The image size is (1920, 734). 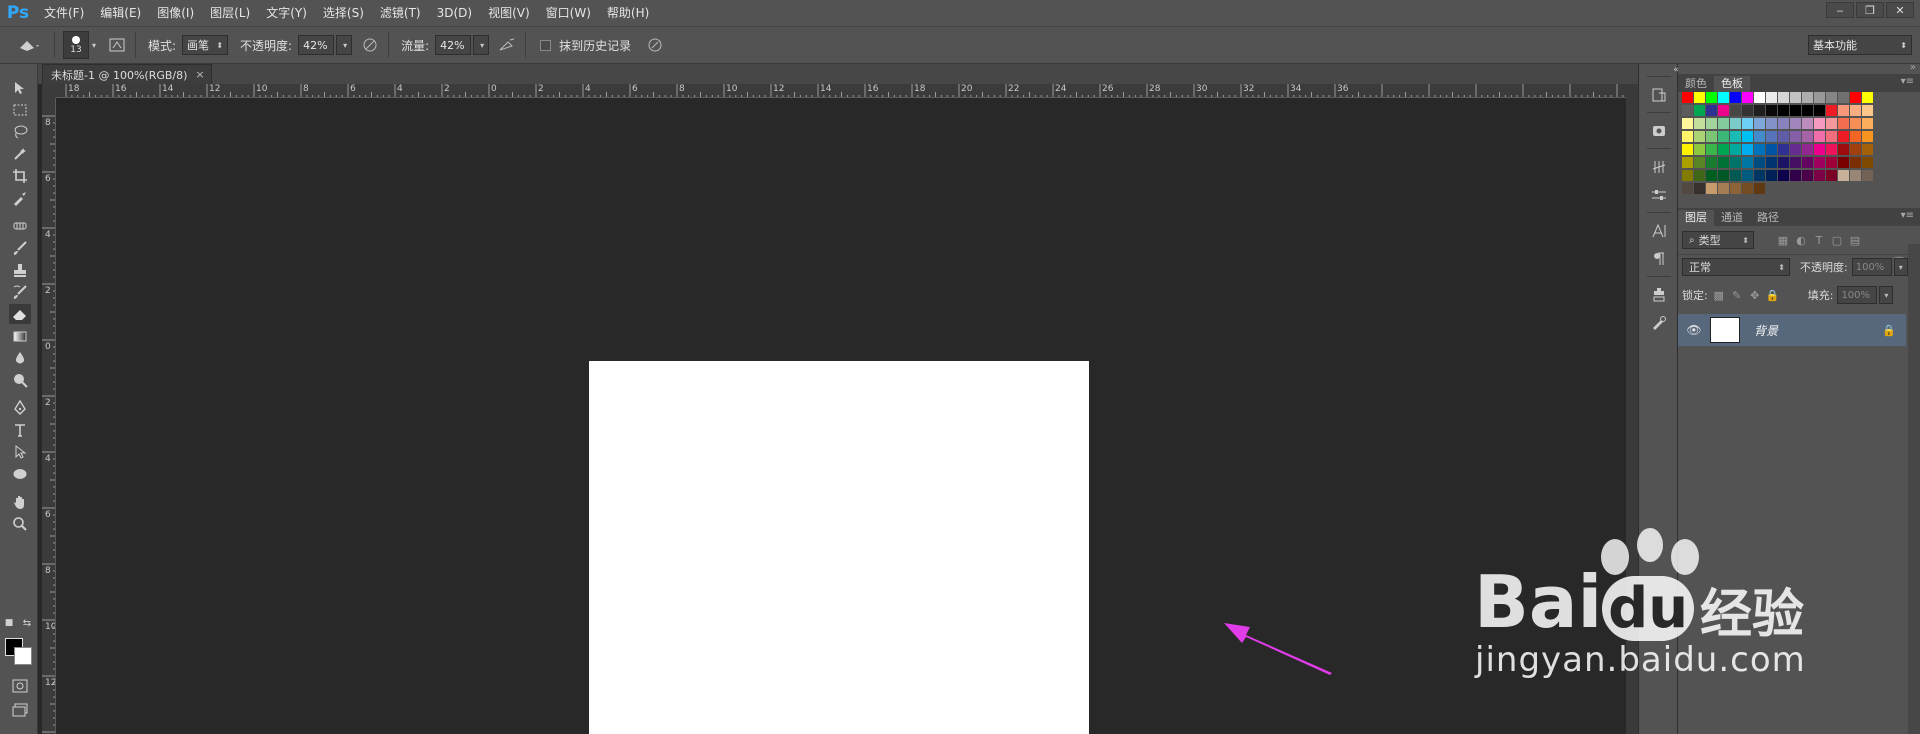 What do you see at coordinates (1860, 45) in the screenshot?
I see `workspace-select: 基本功能 ⬍` at bounding box center [1860, 45].